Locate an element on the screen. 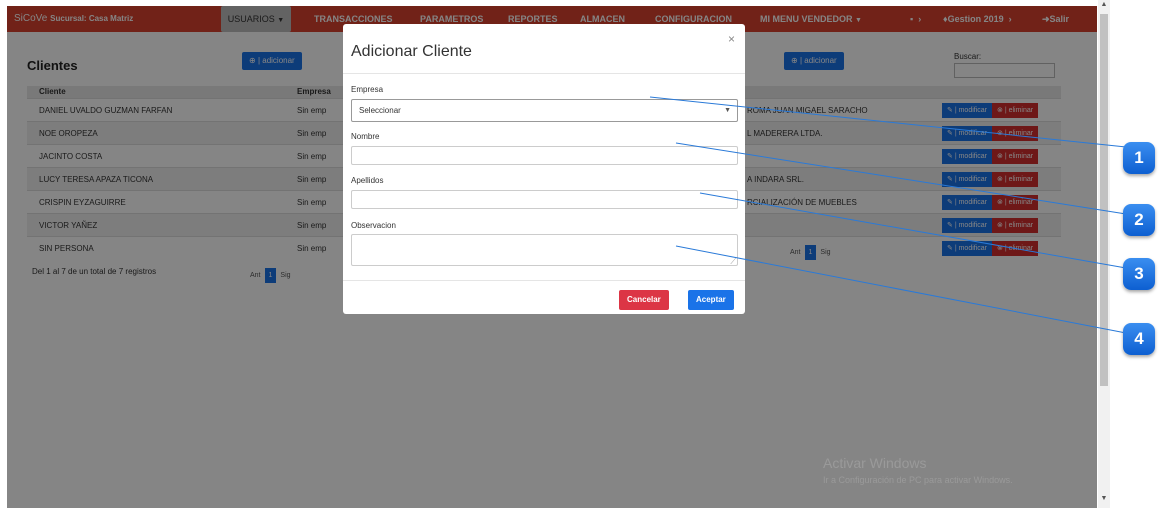 This screenshot has width=1171, height=508. nombre-label: Nombre is located at coordinates (365, 136).